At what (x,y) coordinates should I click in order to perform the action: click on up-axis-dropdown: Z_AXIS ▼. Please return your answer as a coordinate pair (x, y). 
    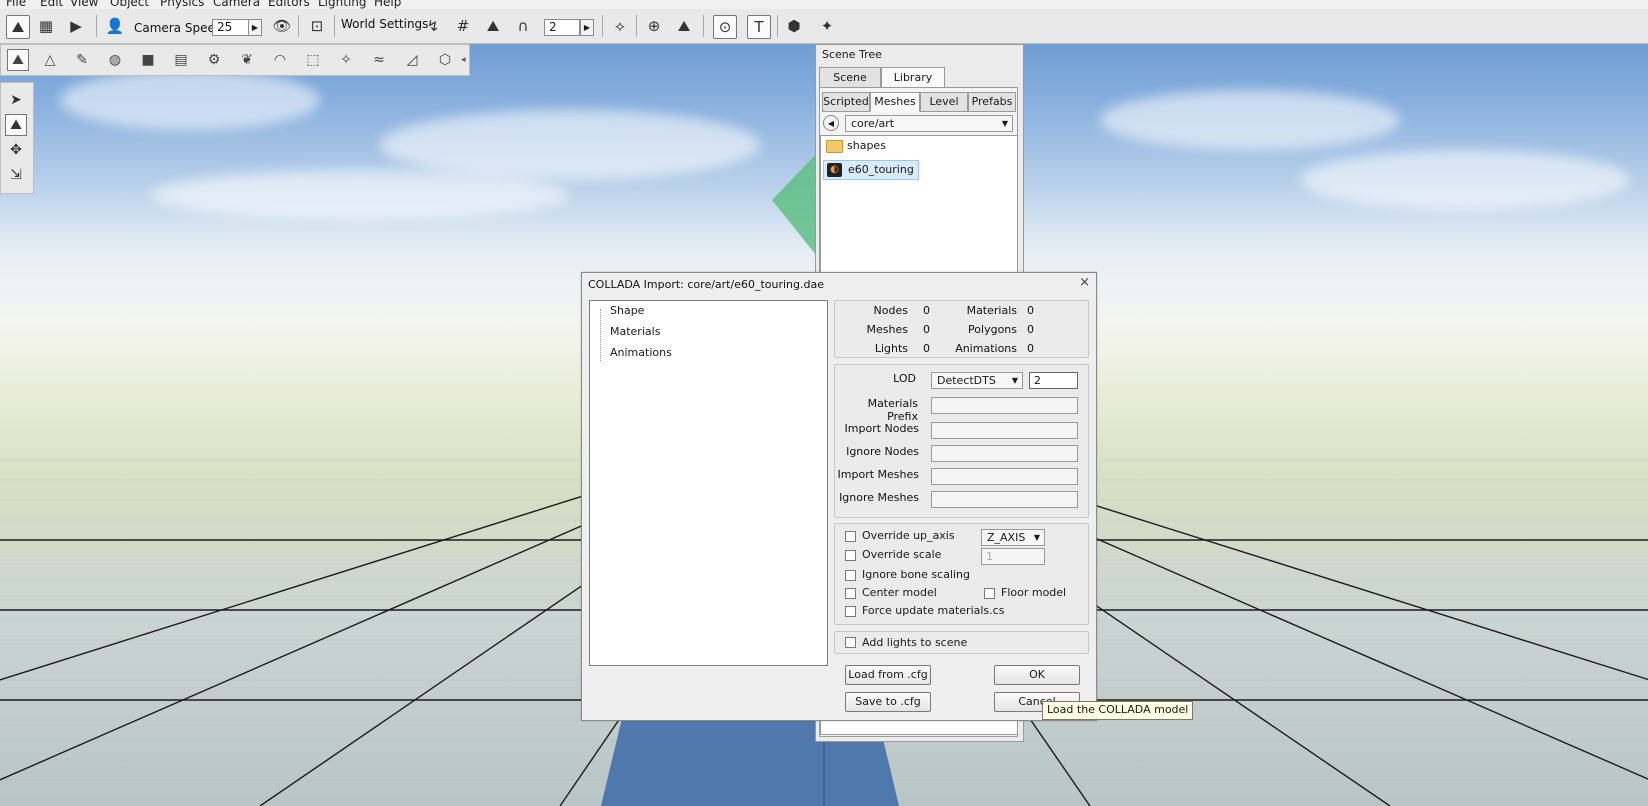
    Looking at the image, I should click on (1013, 537).